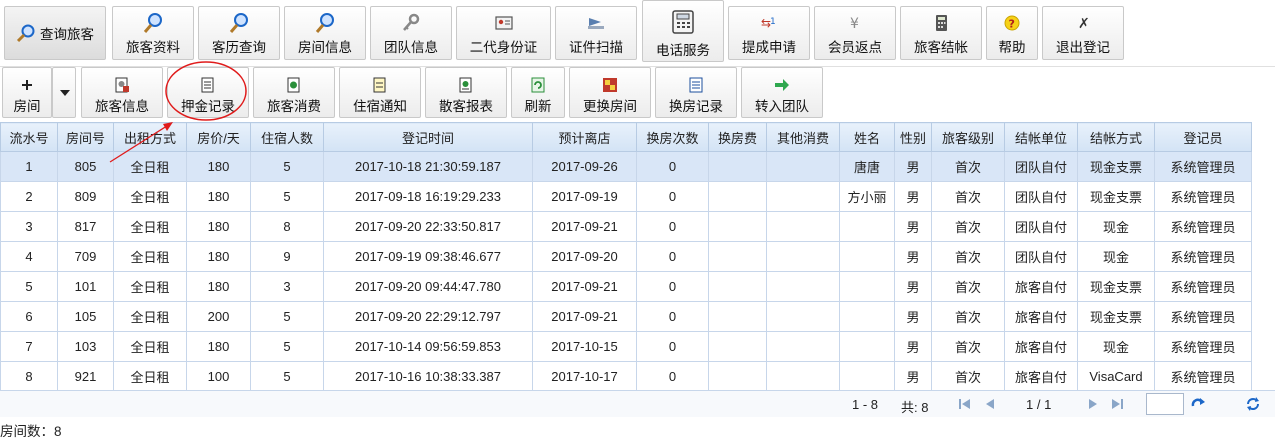 The image size is (1275, 440). Describe the element at coordinates (596, 23) in the screenshot. I see `scanner-icon` at that location.